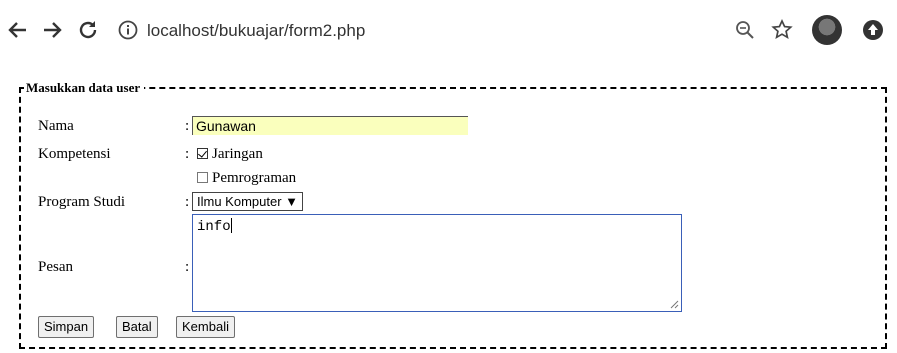 The image size is (897, 353). Describe the element at coordinates (330, 125) in the screenshot. I see `nama-input` at that location.